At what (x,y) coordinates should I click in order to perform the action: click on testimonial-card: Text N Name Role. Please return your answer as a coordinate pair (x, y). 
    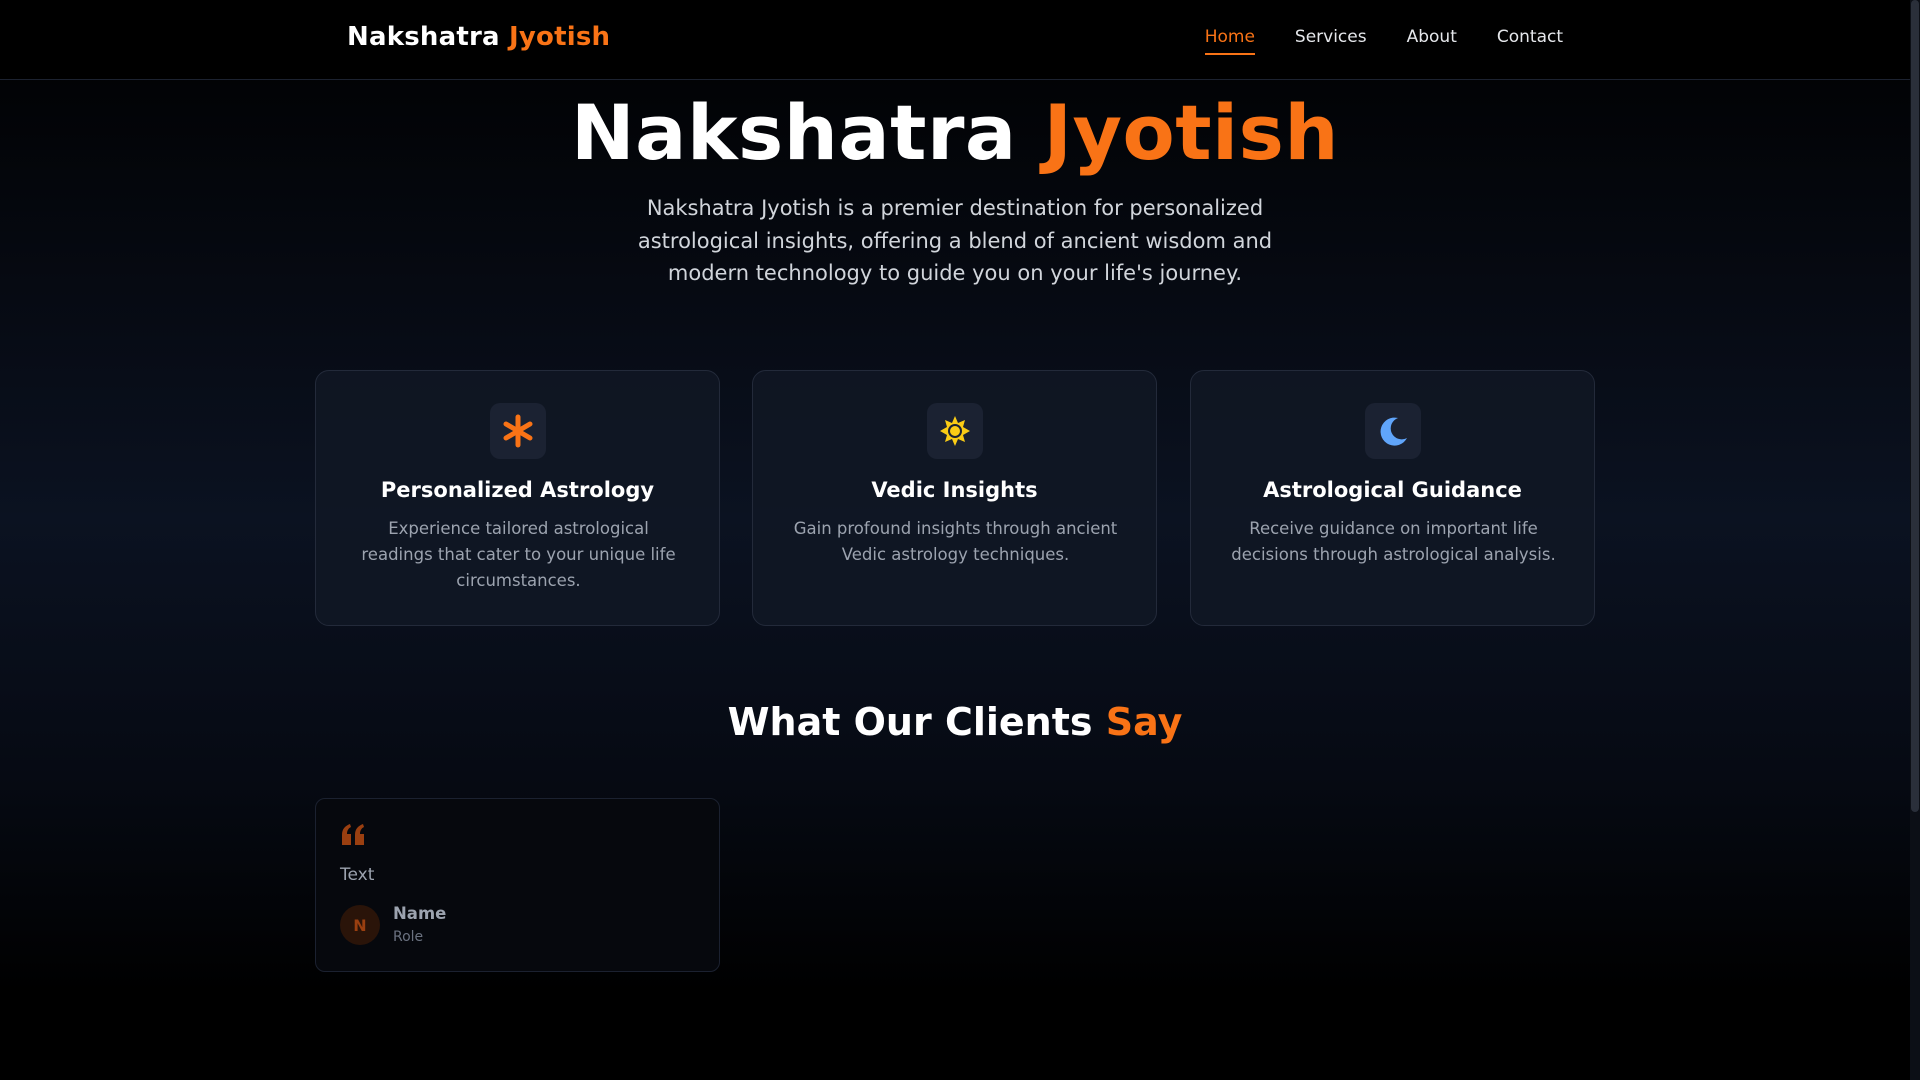
    Looking at the image, I should click on (517, 885).